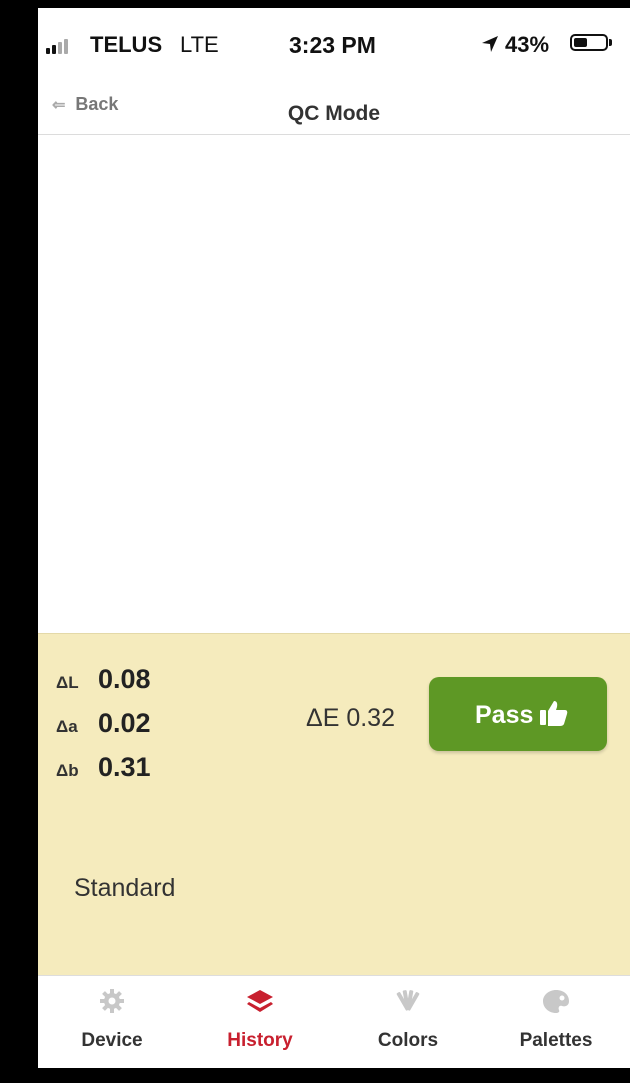 The width and height of the screenshot is (630, 1083). I want to click on status-time: 3:23 PM, so click(332, 45).